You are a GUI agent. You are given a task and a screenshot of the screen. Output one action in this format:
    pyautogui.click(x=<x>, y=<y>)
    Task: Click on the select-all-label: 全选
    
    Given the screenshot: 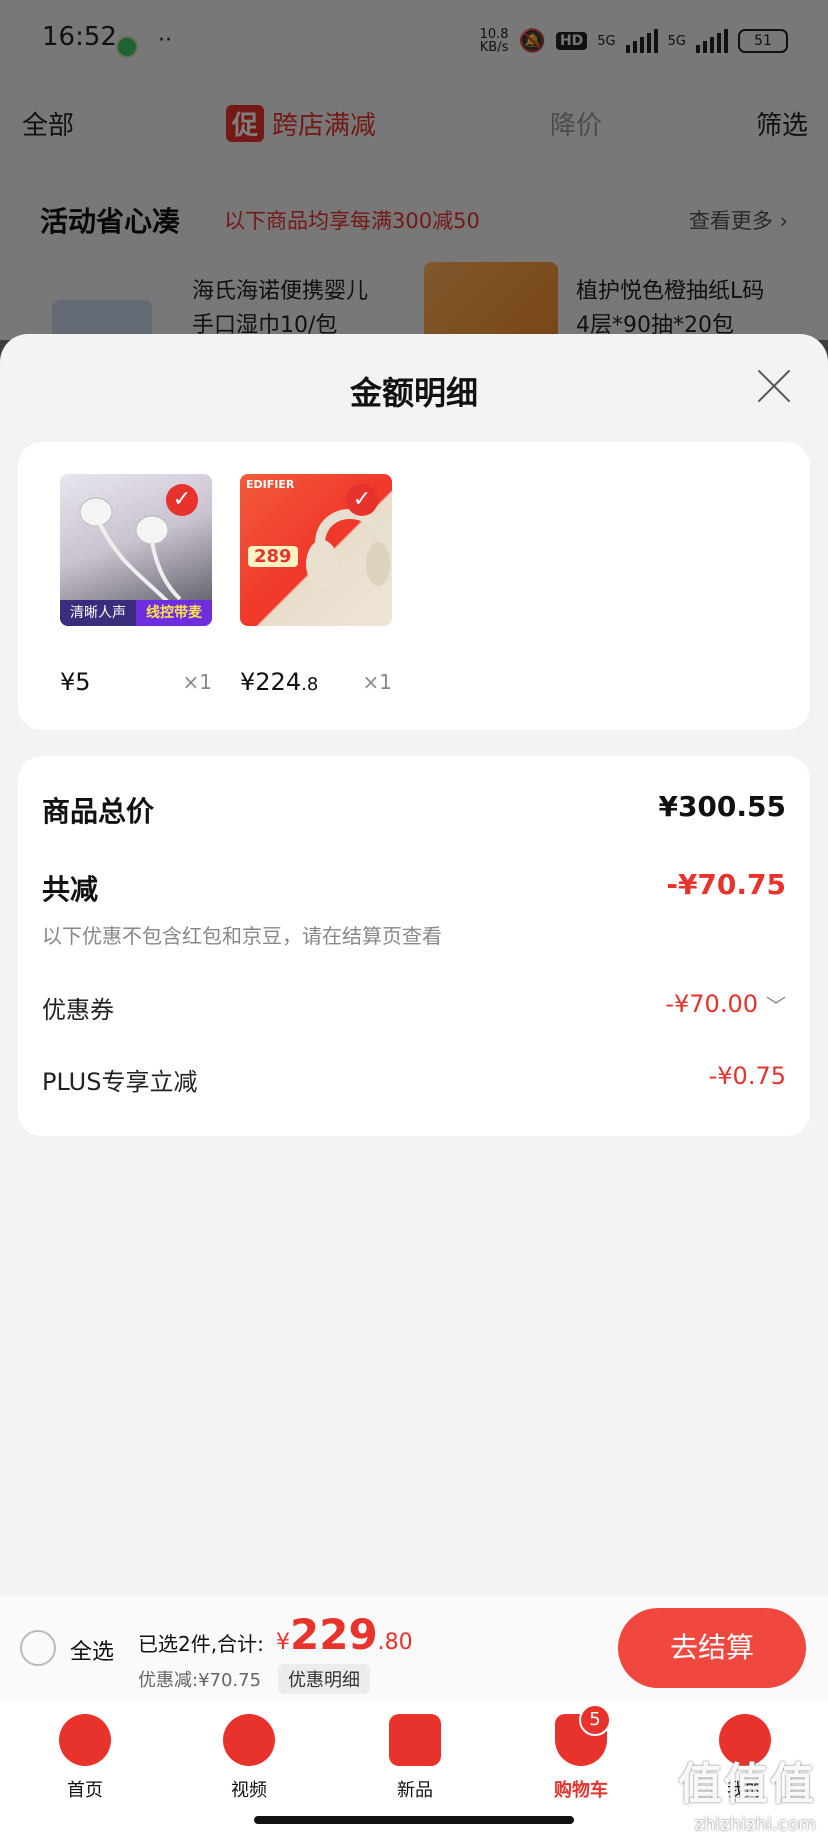 What is the action you would take?
    pyautogui.click(x=92, y=1650)
    